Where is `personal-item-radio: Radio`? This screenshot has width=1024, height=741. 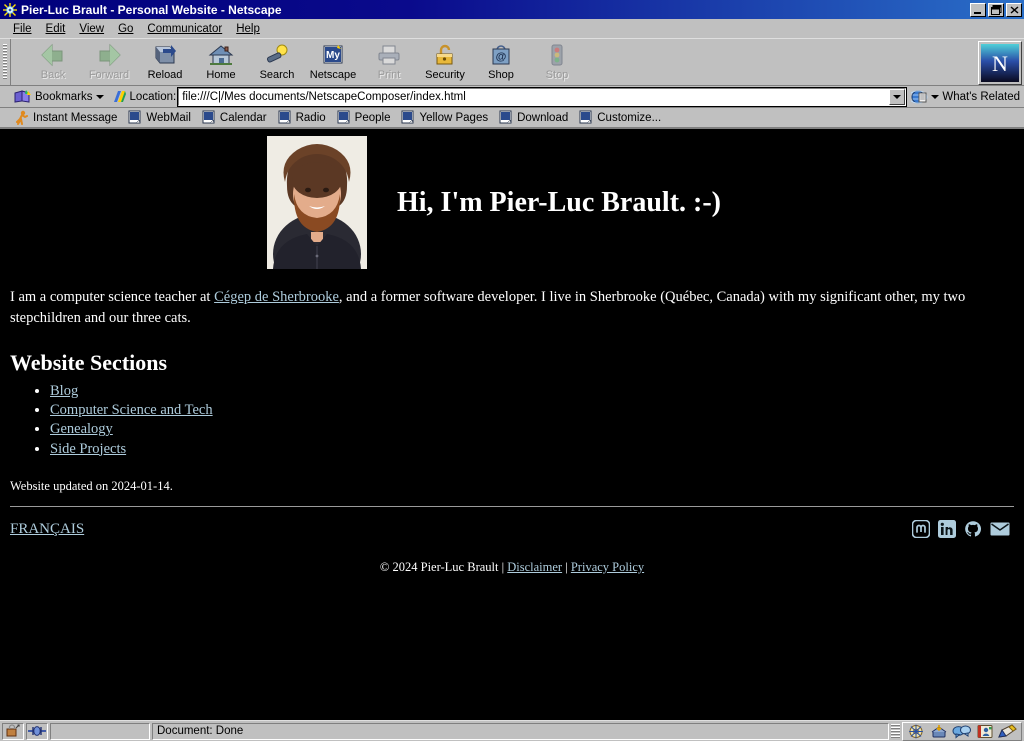
personal-item-radio: Radio is located at coordinates (303, 117).